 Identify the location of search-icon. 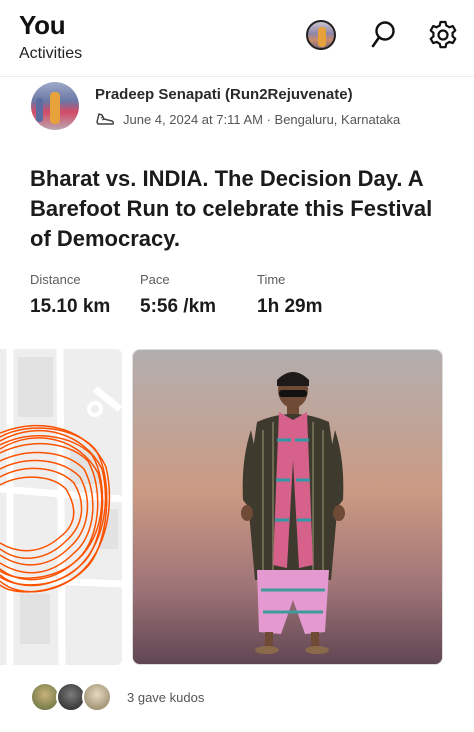
(383, 35).